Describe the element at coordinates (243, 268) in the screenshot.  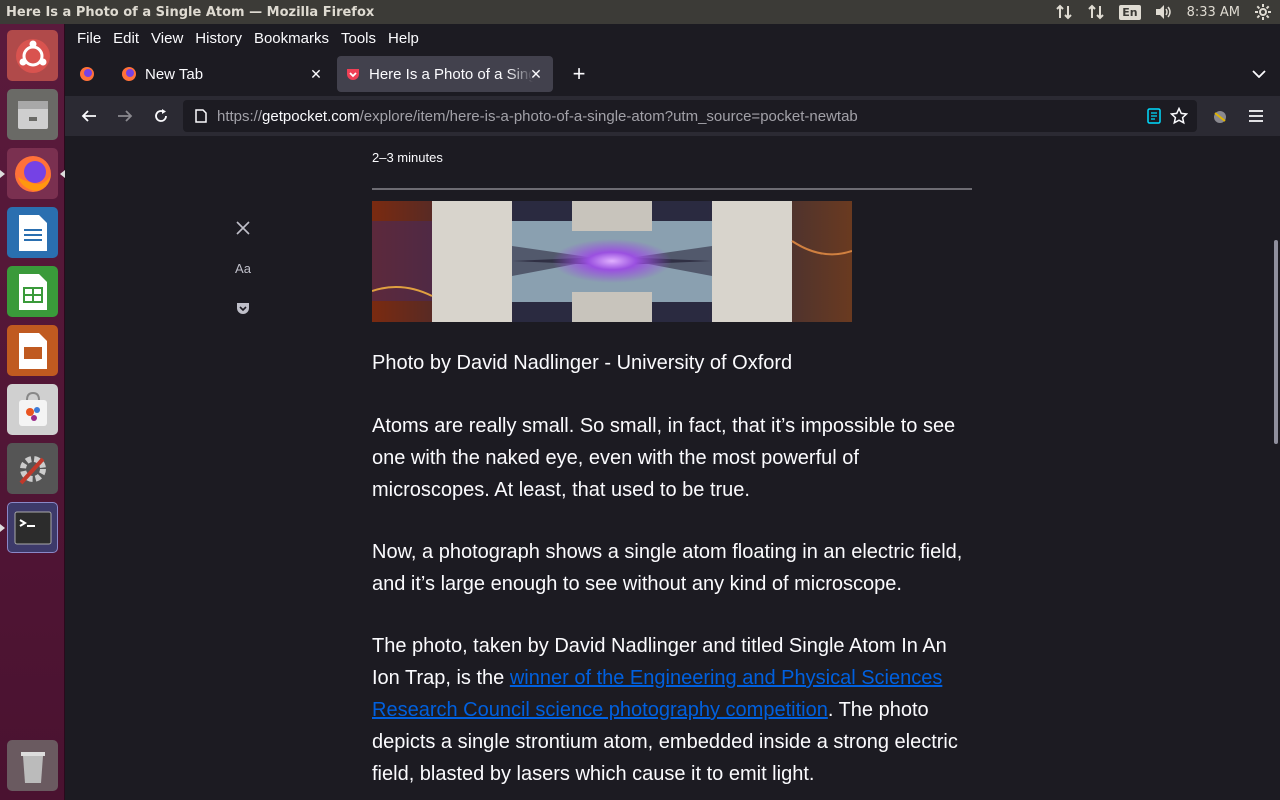
I see `type-controls-button: Aa` at that location.